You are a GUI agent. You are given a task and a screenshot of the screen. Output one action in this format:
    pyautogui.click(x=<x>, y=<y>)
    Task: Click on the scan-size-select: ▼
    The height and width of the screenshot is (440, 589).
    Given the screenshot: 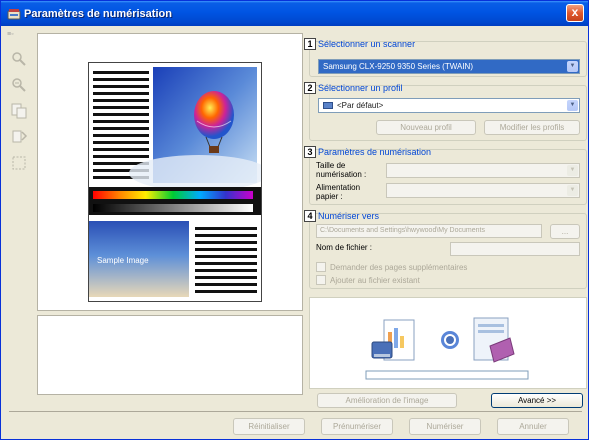 What is the action you would take?
    pyautogui.click(x=483, y=170)
    